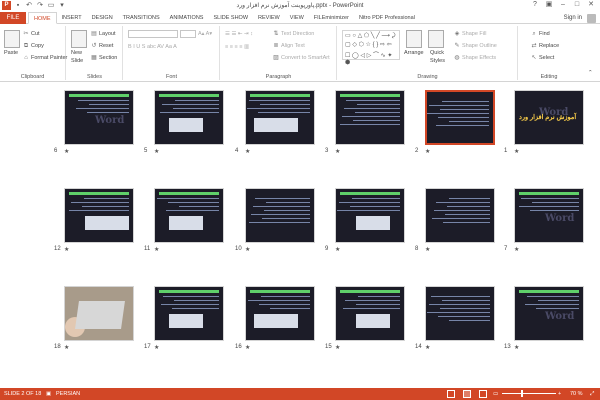 The width and height of the screenshot is (600, 400). What do you see at coordinates (470, 34) in the screenshot?
I see `shape-fill-button: ◈ Shape Fill` at bounding box center [470, 34].